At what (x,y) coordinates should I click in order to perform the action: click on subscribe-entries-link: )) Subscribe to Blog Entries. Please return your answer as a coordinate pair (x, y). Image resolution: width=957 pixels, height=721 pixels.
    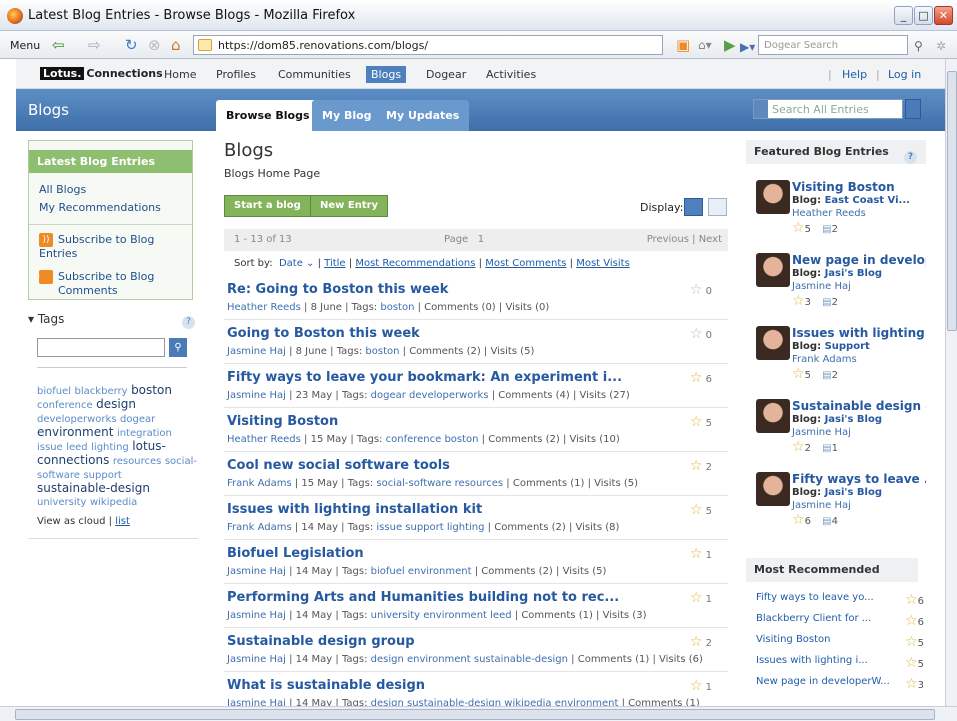
    Looking at the image, I should click on (110, 246).